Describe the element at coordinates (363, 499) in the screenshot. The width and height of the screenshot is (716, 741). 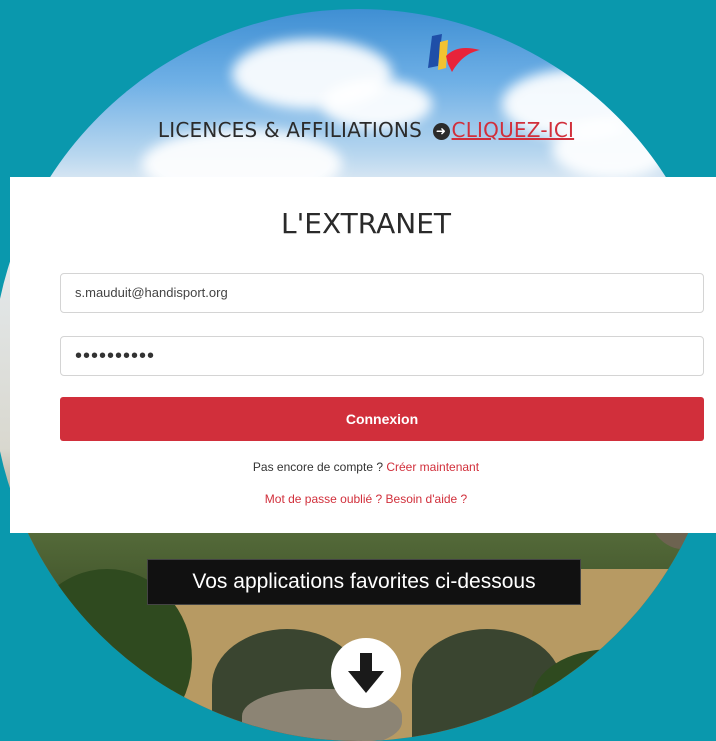
I see `forgot-password-link: Mot de passe oublié ? Besoin d'aide ?` at that location.